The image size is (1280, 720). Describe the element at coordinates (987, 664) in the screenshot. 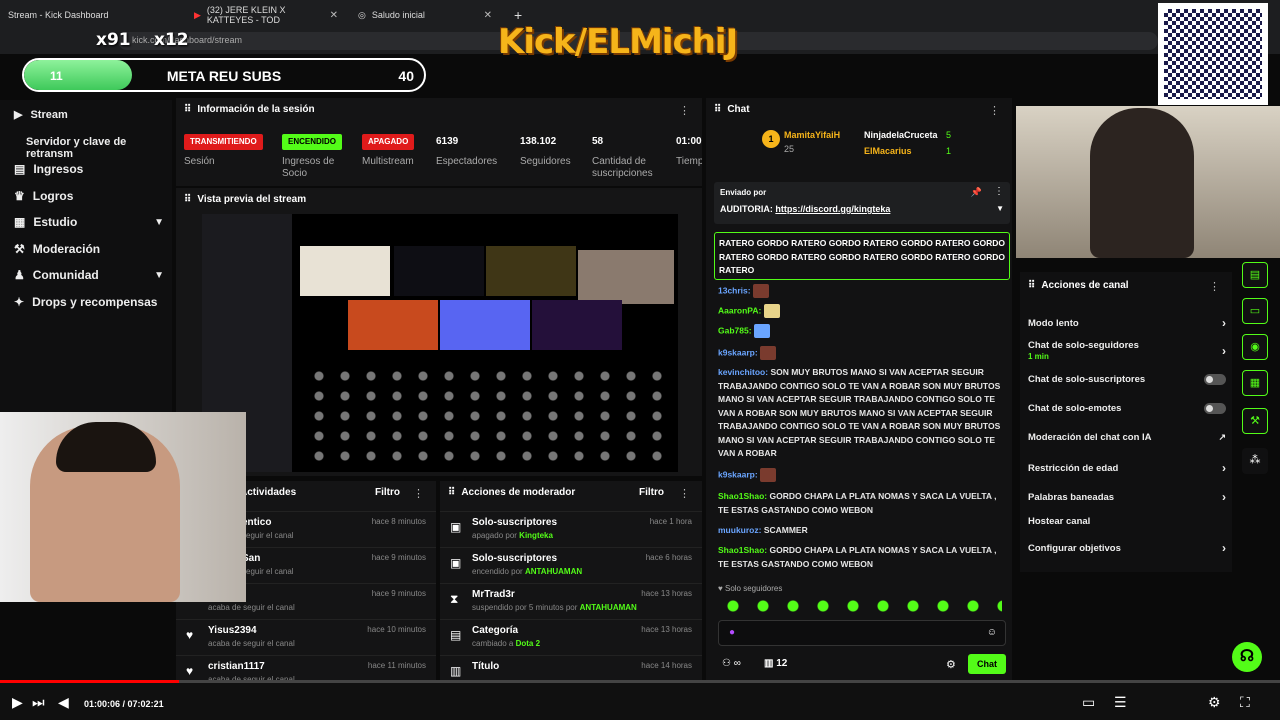

I see `send-chat-button: Chat` at that location.